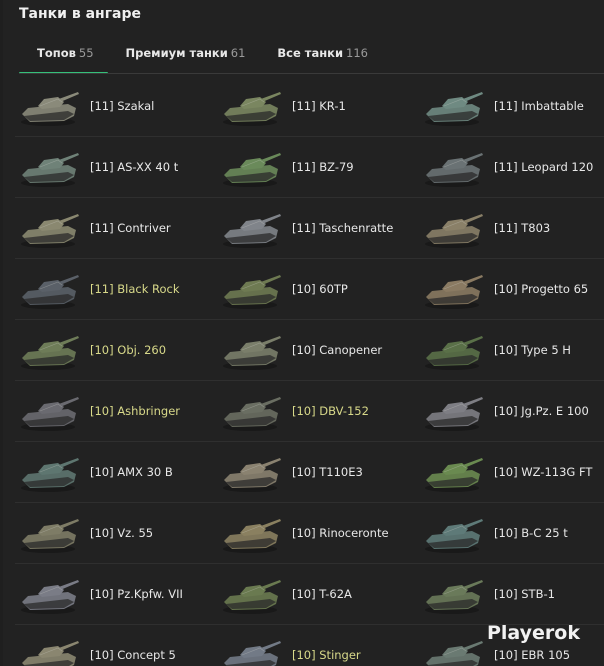  Describe the element at coordinates (86, 53) in the screenshot. I see `tab-count: 55` at that location.